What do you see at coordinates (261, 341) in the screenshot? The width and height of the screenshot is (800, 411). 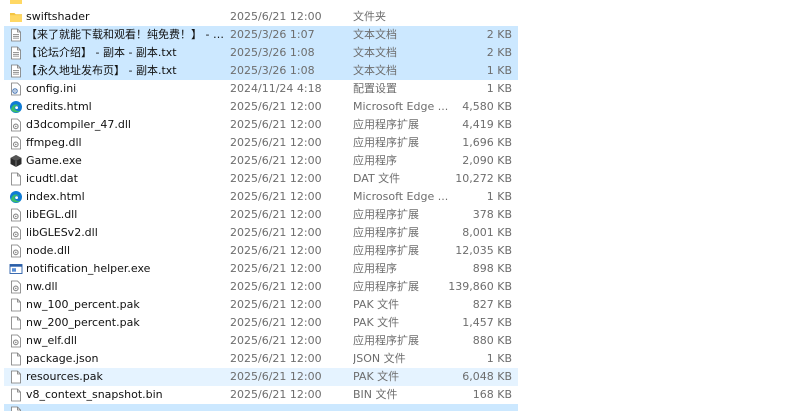 I see `file-row: nw_elf.dll 2025/6/21 12:00 应用程序扩展 880 KB` at bounding box center [261, 341].